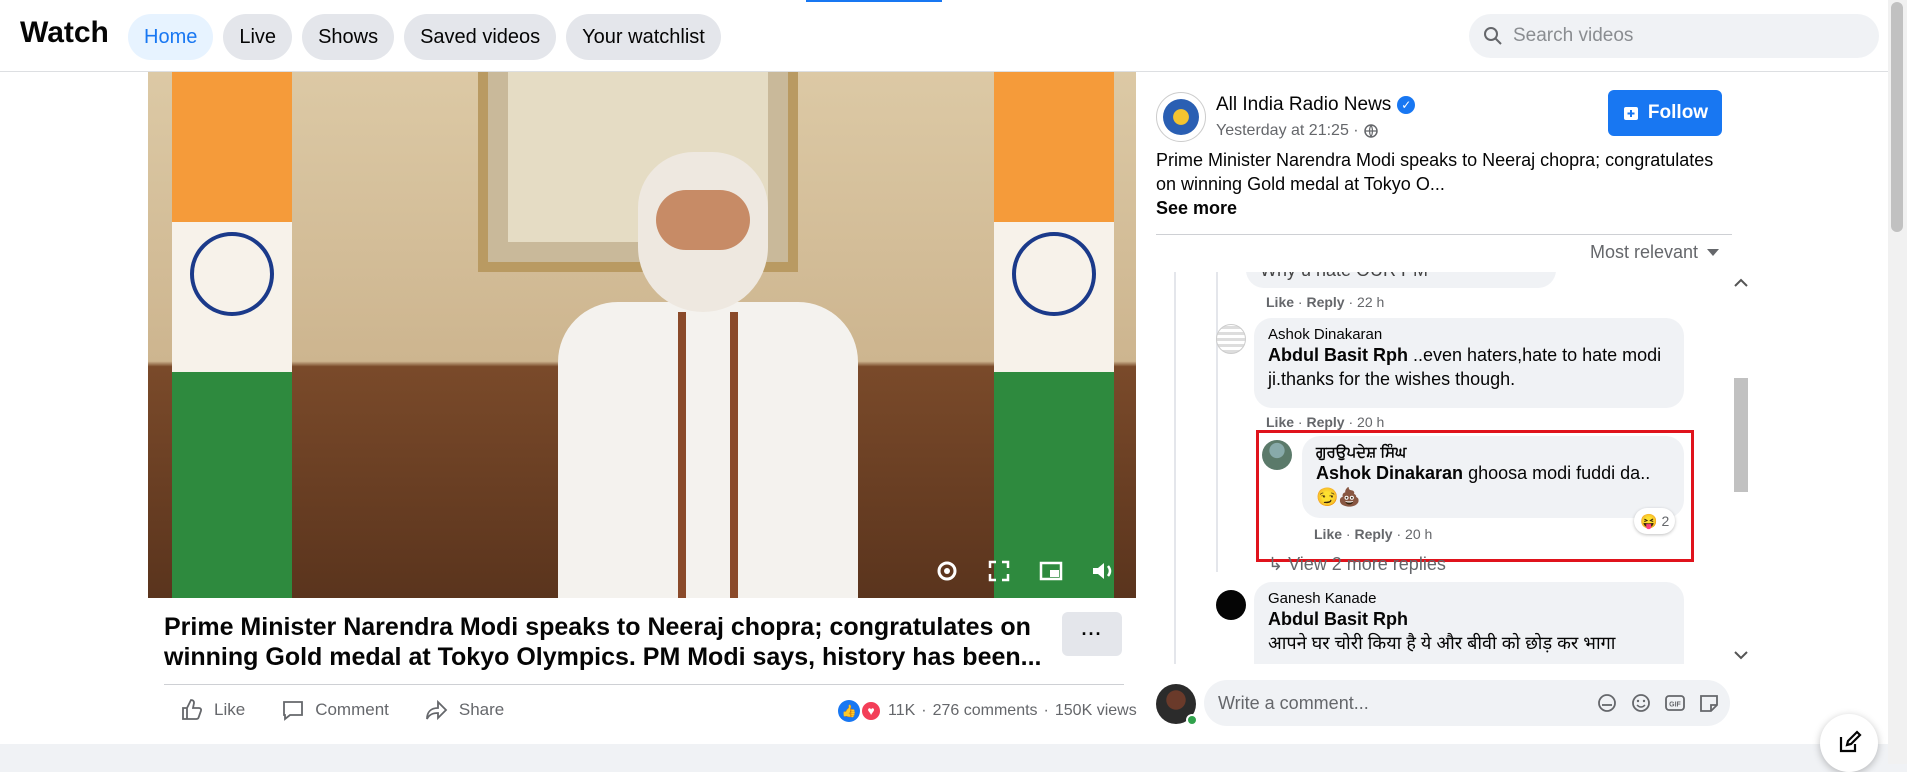 This screenshot has width=1907, height=772. Describe the element at coordinates (1367, 564) in the screenshot. I see `view-more-replies-label: View 2 more replies` at that location.